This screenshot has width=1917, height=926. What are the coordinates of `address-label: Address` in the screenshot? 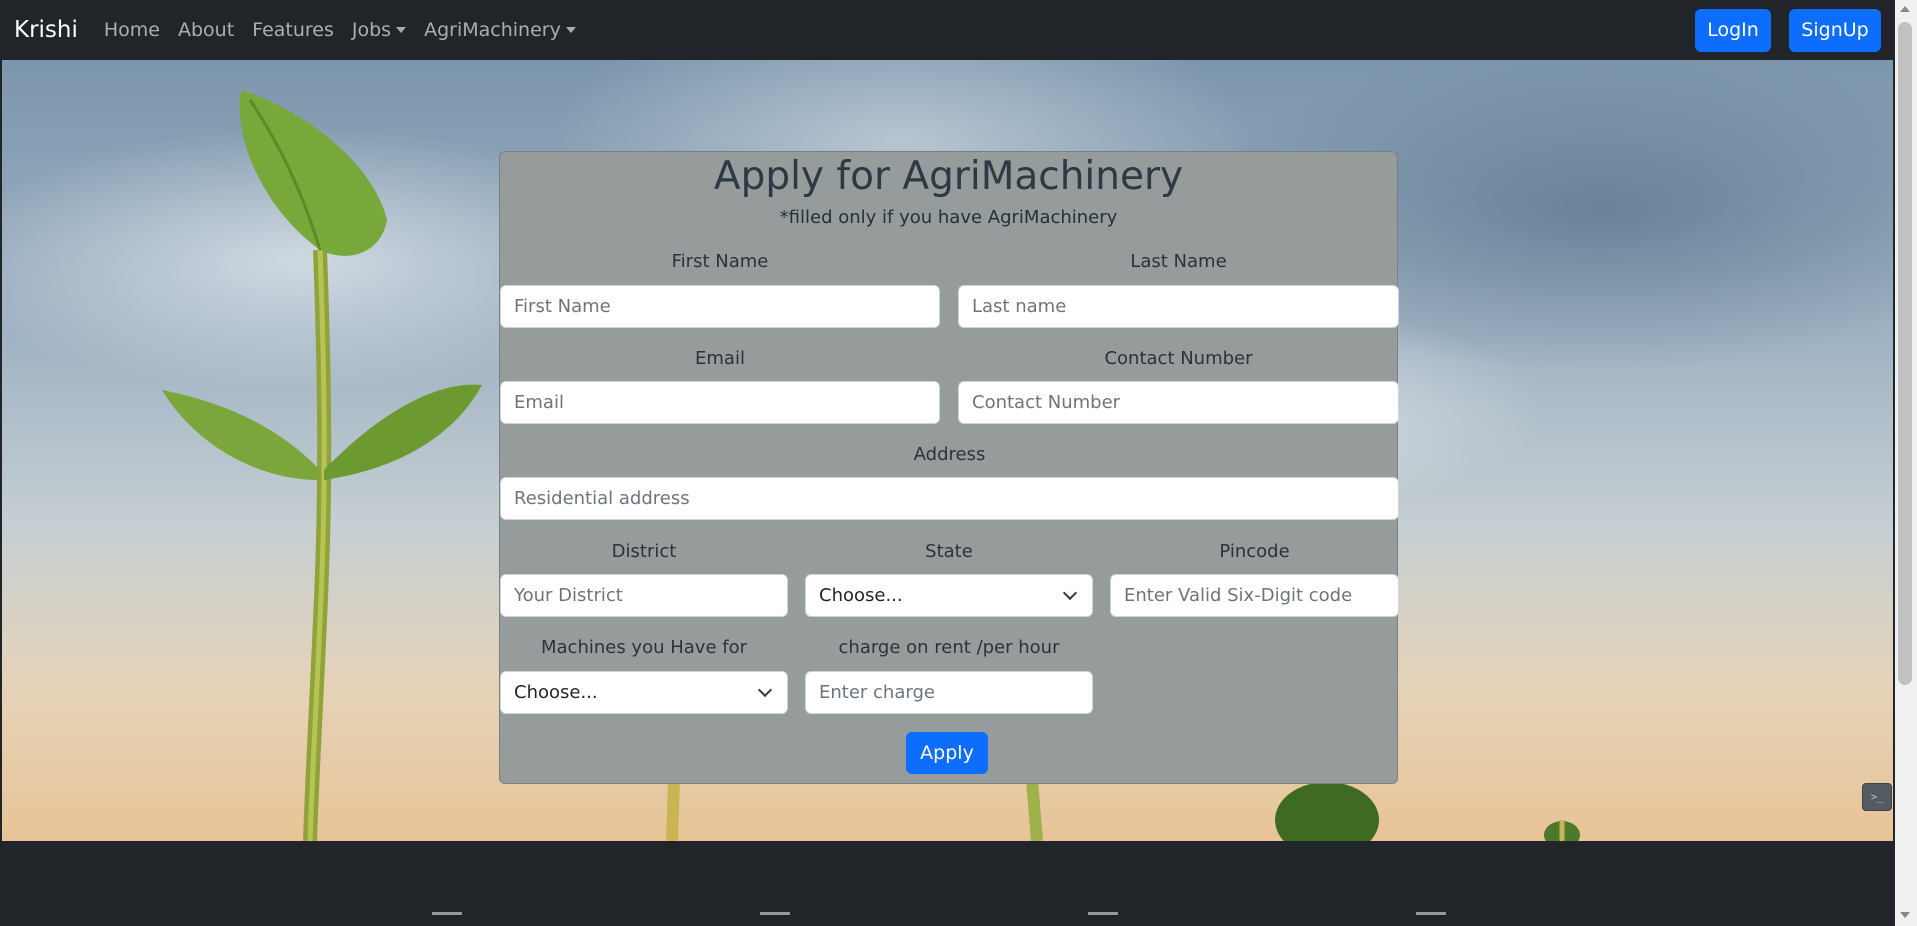 It's located at (949, 454).